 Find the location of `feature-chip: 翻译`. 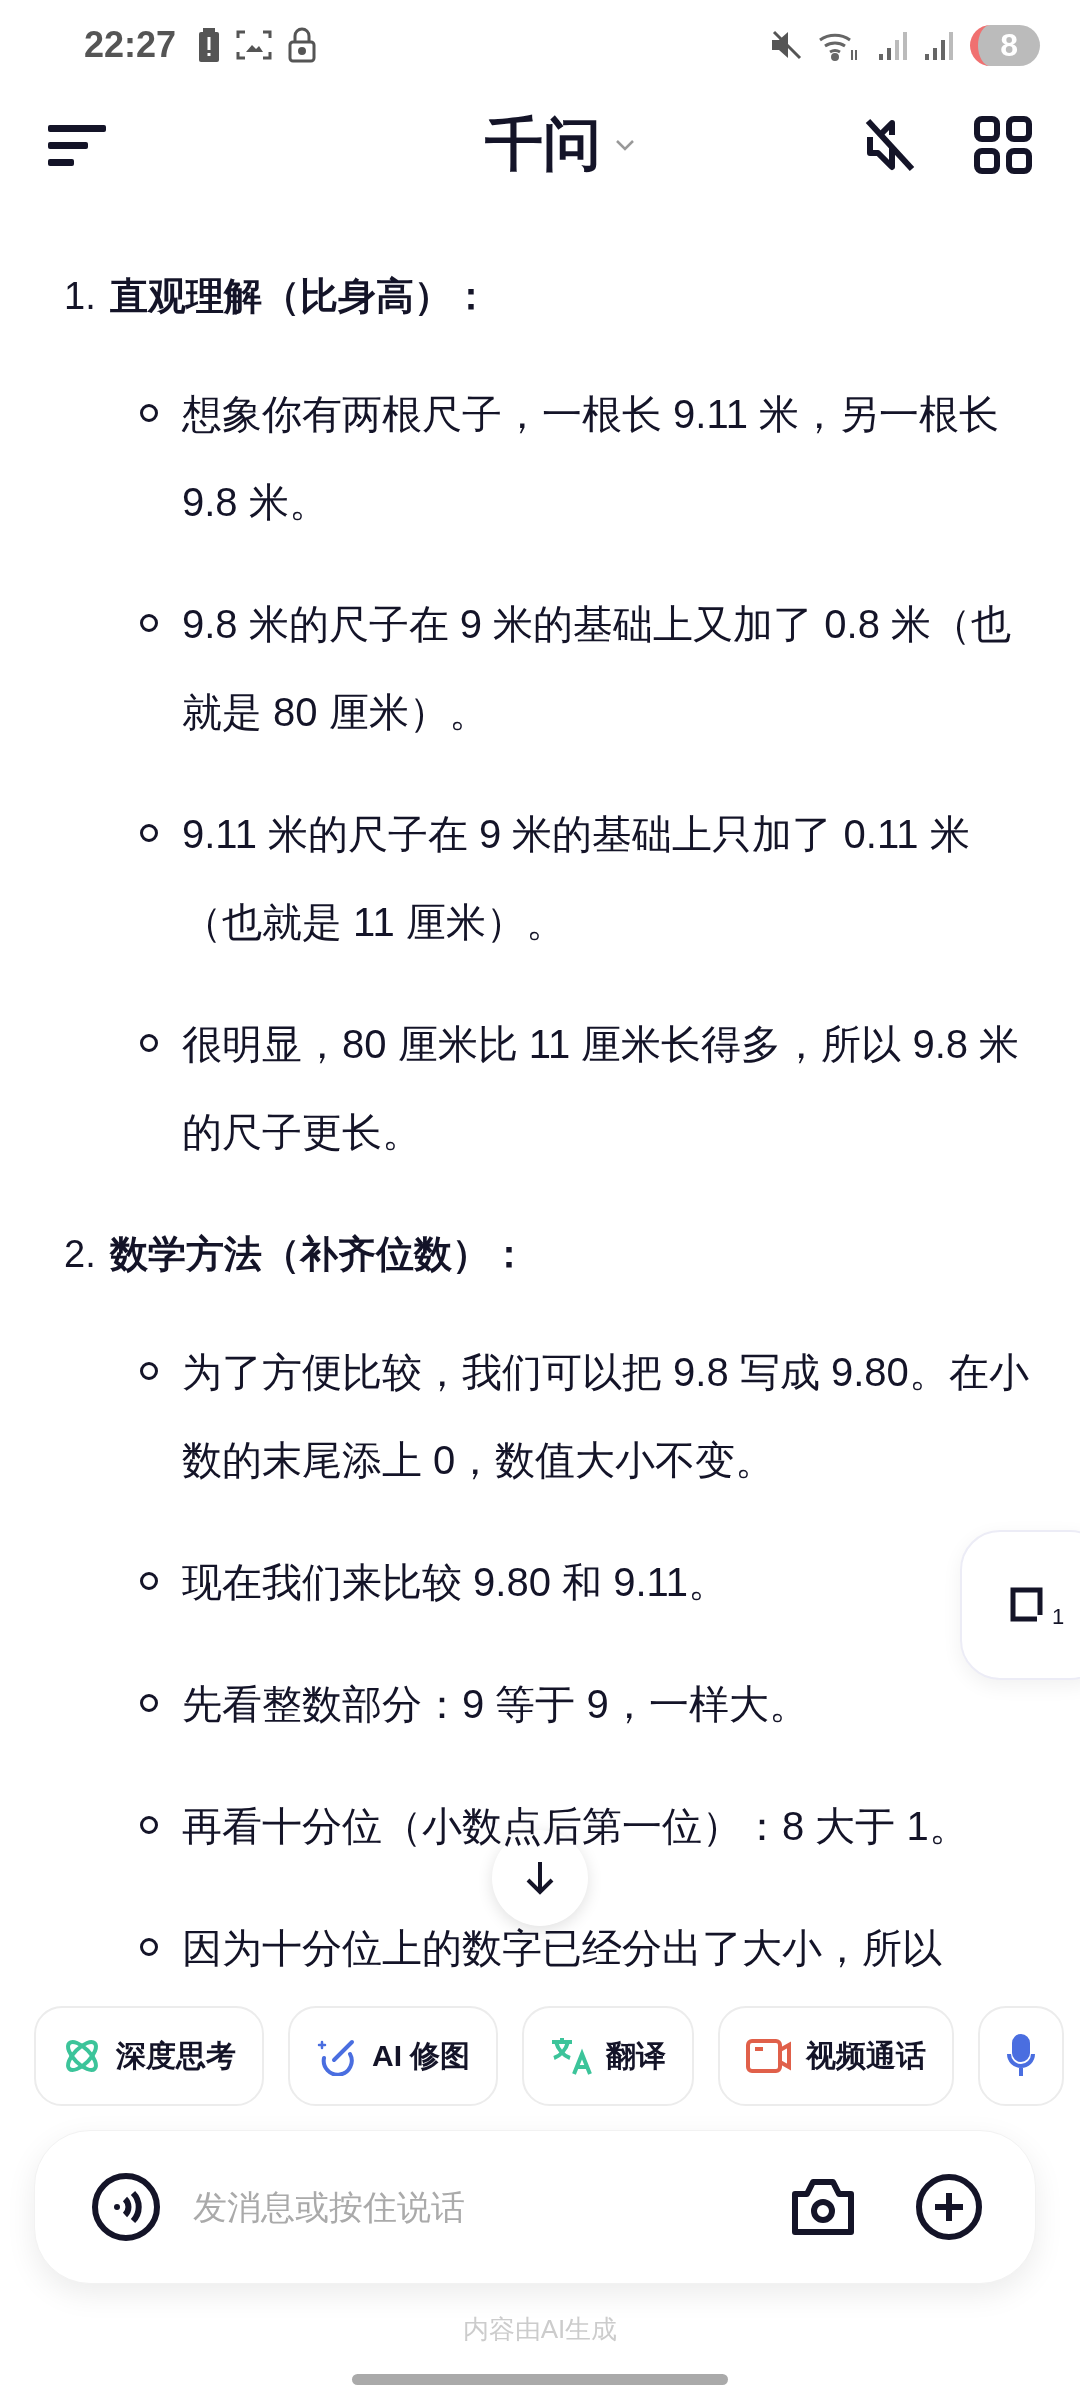

feature-chip: 翻译 is located at coordinates (608, 2056).